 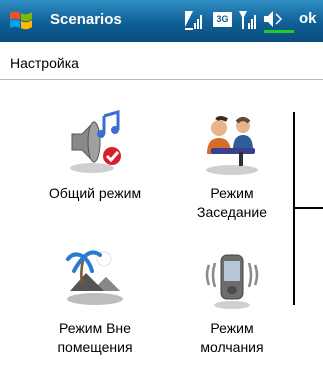 I want to click on scenario-tile-outdoor: Режим Вне помещения, so click(x=95, y=301).